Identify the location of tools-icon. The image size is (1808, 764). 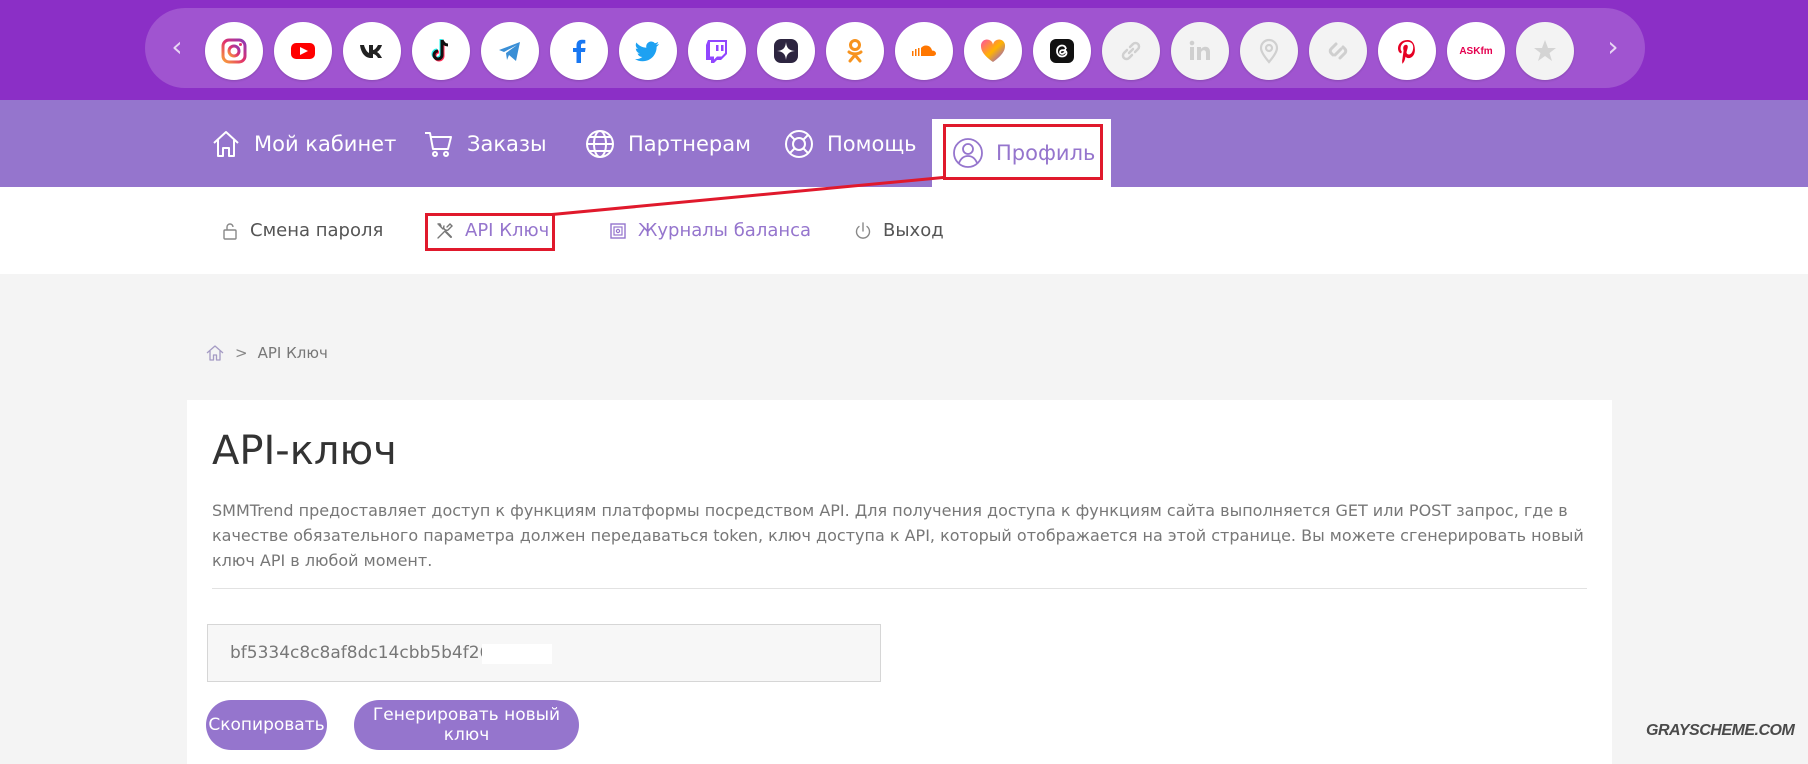
(445, 230).